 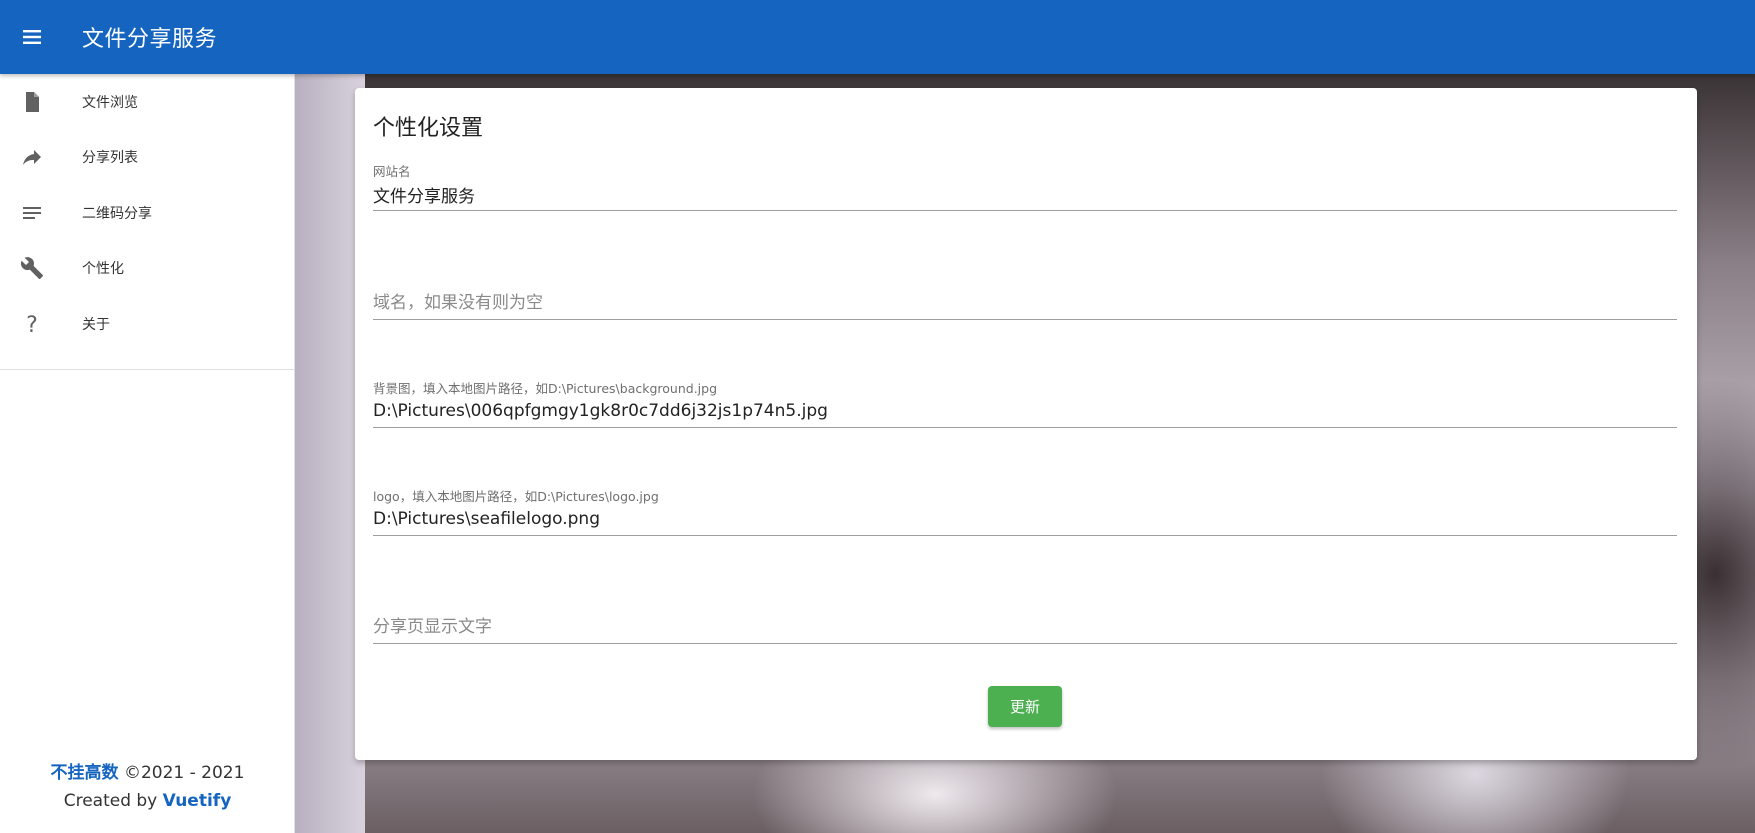 I want to click on background-input, so click(x=1025, y=411).